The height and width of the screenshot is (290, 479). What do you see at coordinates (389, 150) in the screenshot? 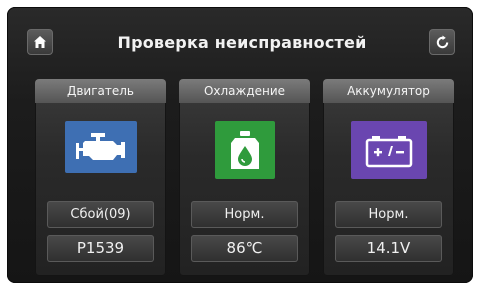
I see `battery-icon` at bounding box center [389, 150].